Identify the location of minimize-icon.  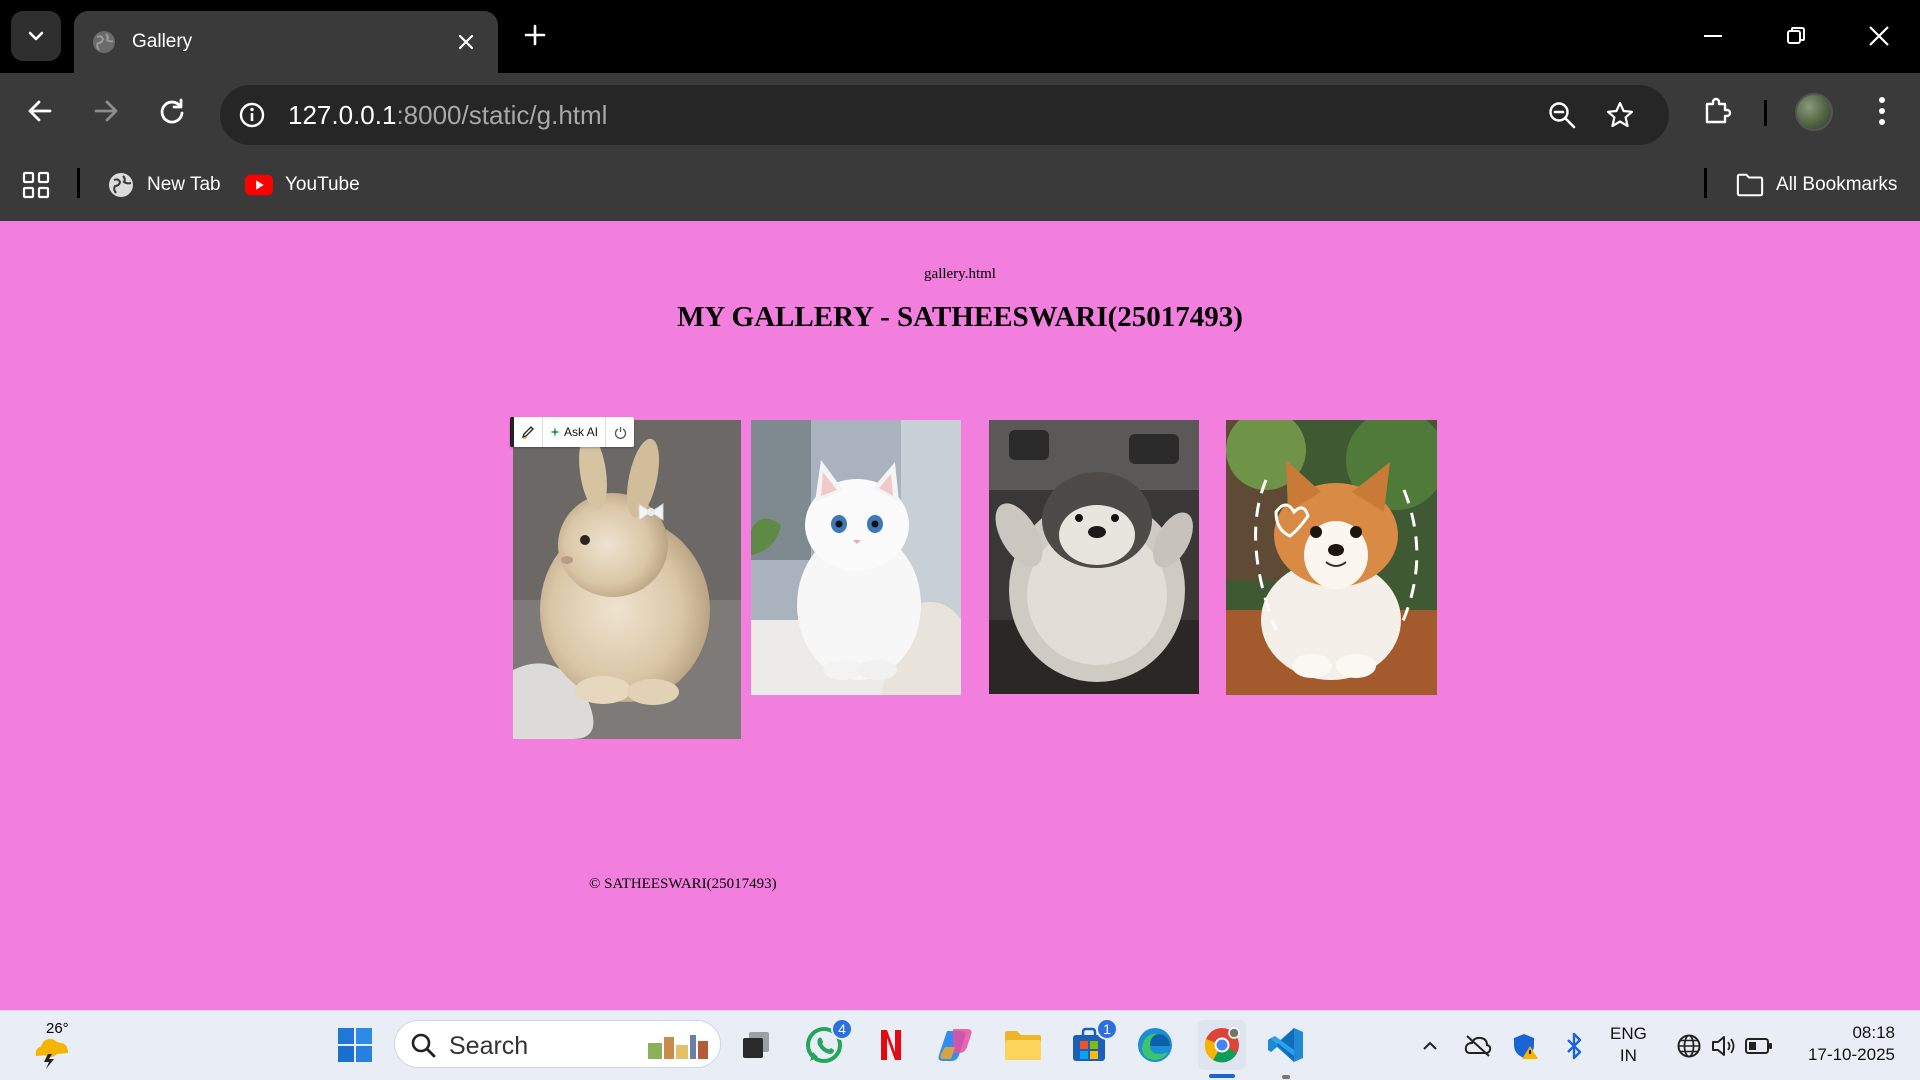
(1713, 36).